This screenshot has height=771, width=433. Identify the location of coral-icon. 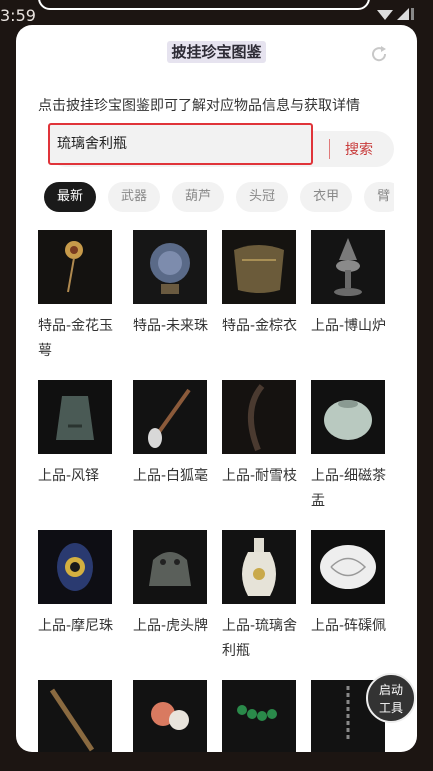
(170, 716).